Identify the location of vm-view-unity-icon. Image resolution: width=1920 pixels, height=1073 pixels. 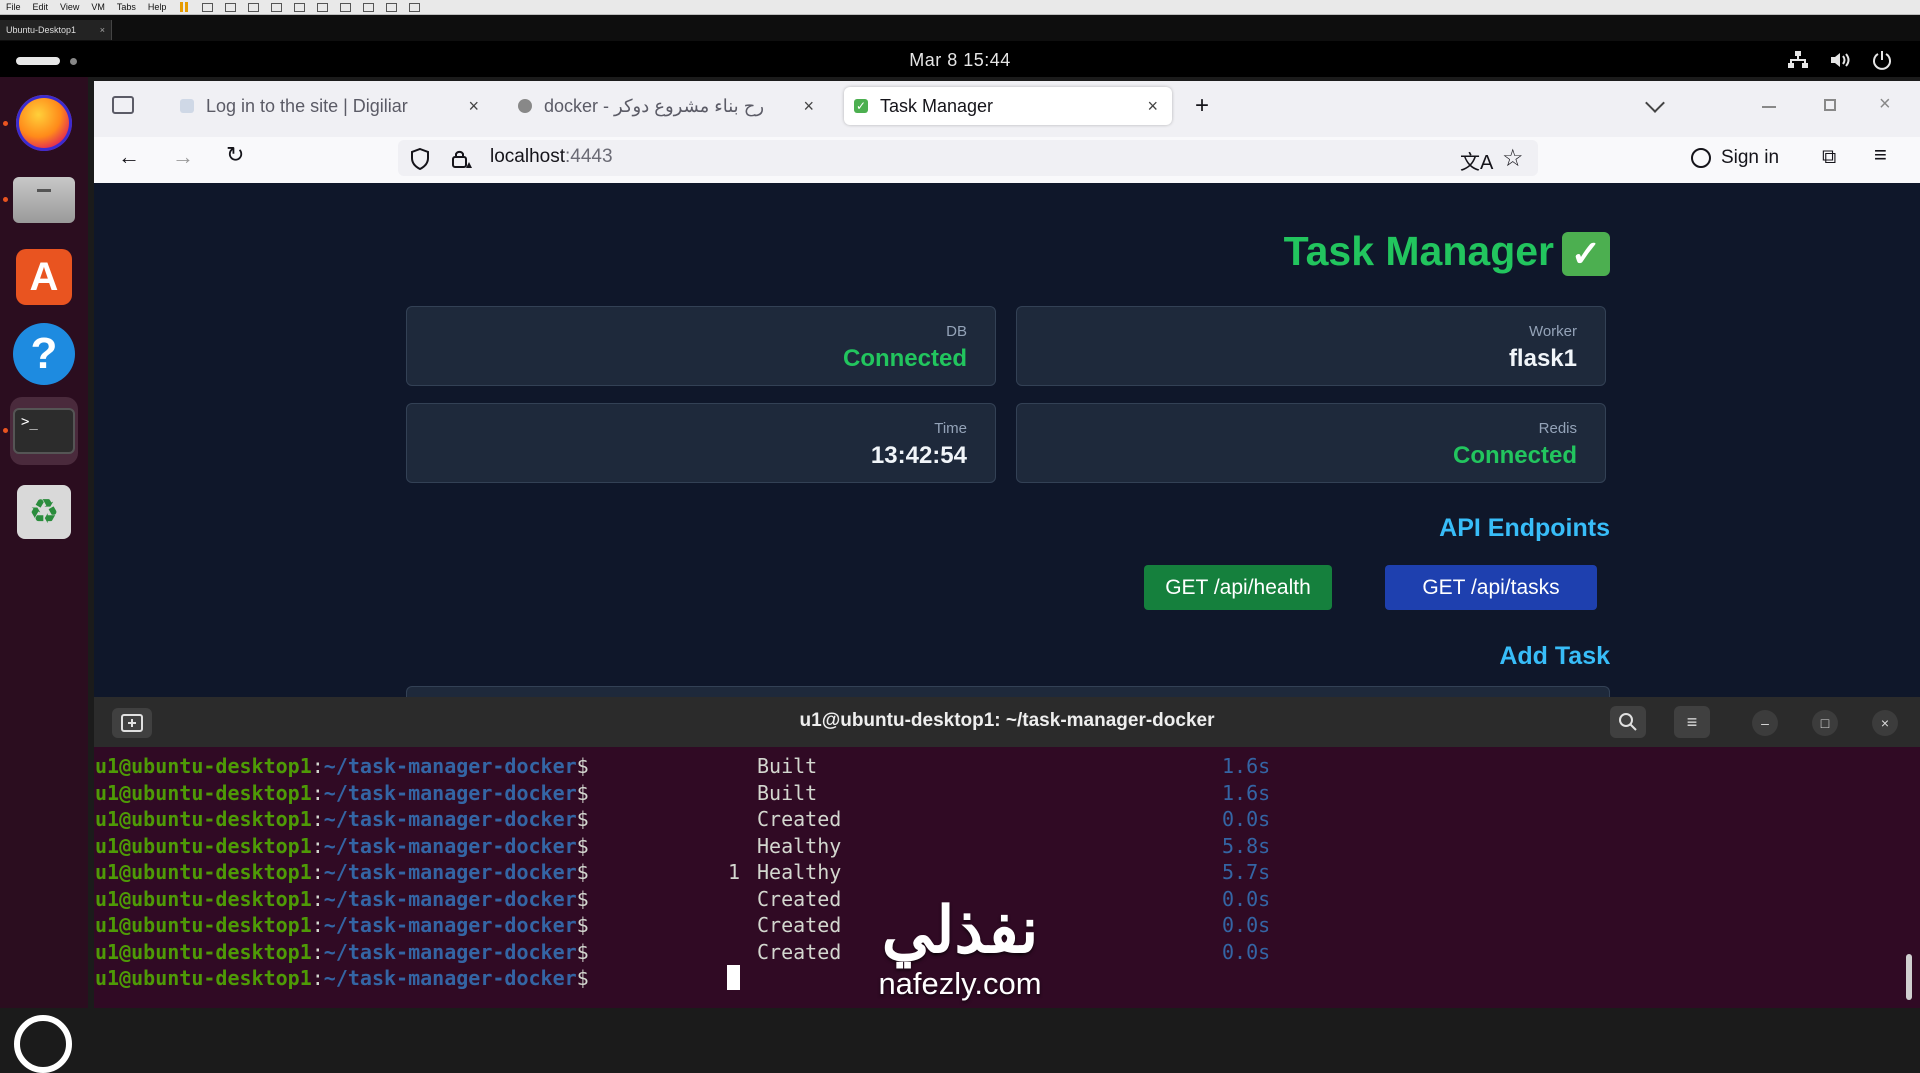
(323, 7).